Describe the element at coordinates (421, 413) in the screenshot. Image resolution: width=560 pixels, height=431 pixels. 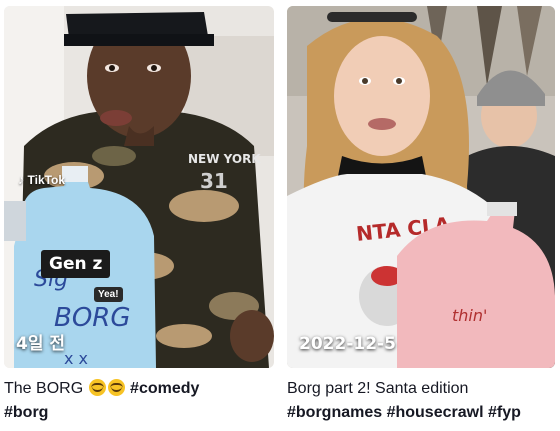
I see `hashtag-link: #borgnames #housecrawl #fyp` at that location.